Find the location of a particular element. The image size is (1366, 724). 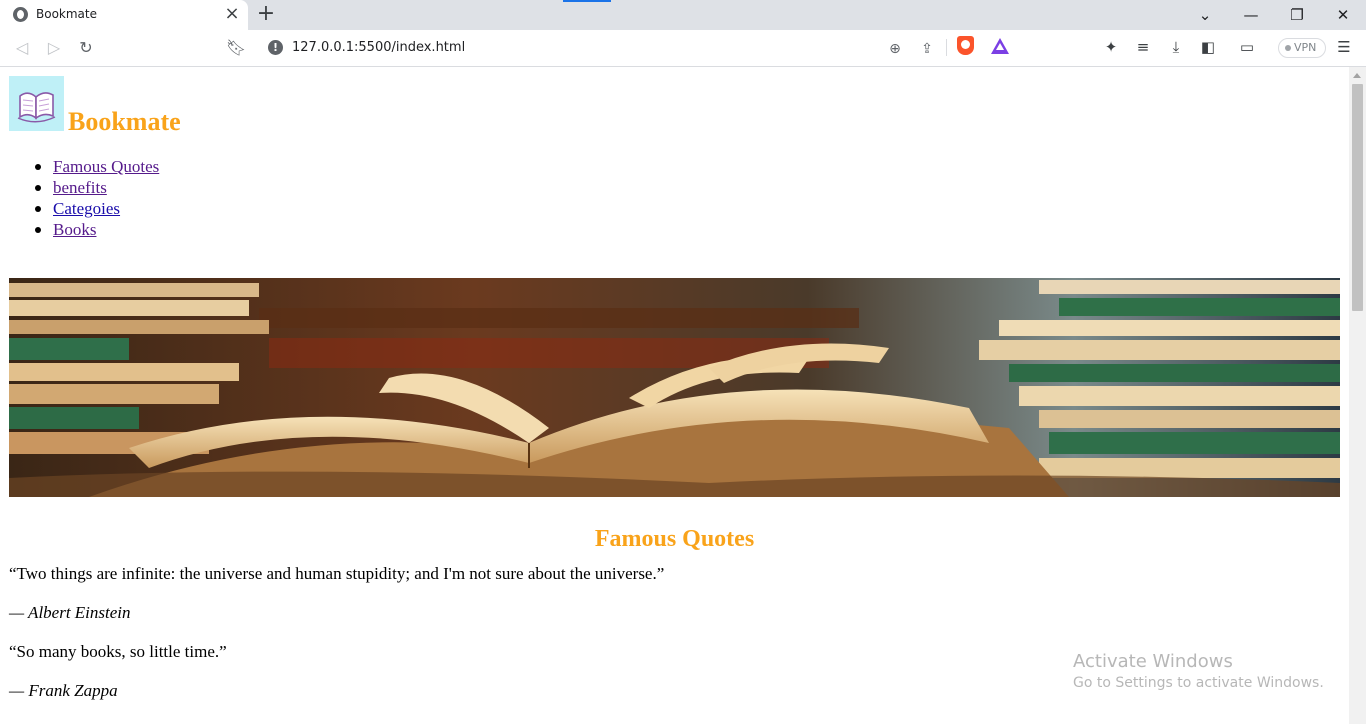

vpn-label: VPN is located at coordinates (1305, 47).